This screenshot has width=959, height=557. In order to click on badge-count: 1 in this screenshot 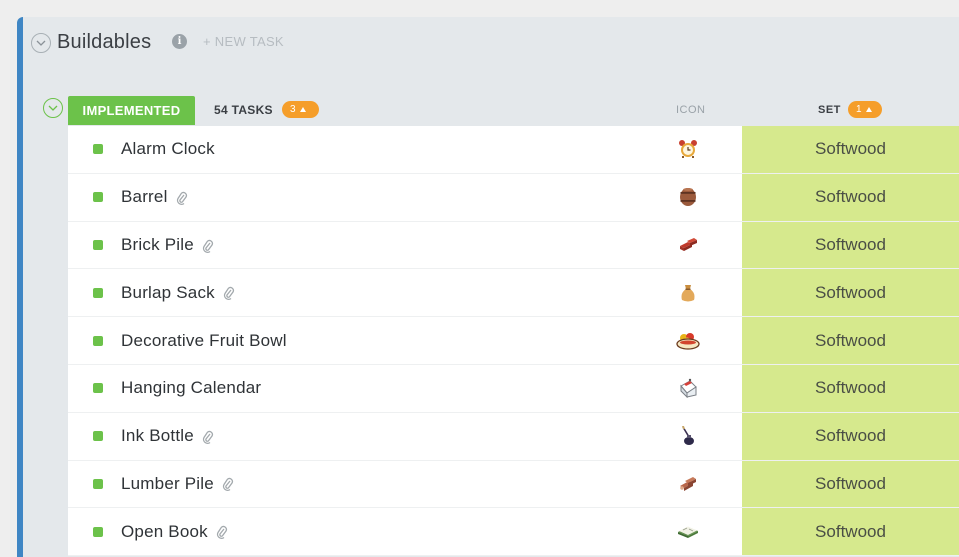, I will do `click(859, 109)`.